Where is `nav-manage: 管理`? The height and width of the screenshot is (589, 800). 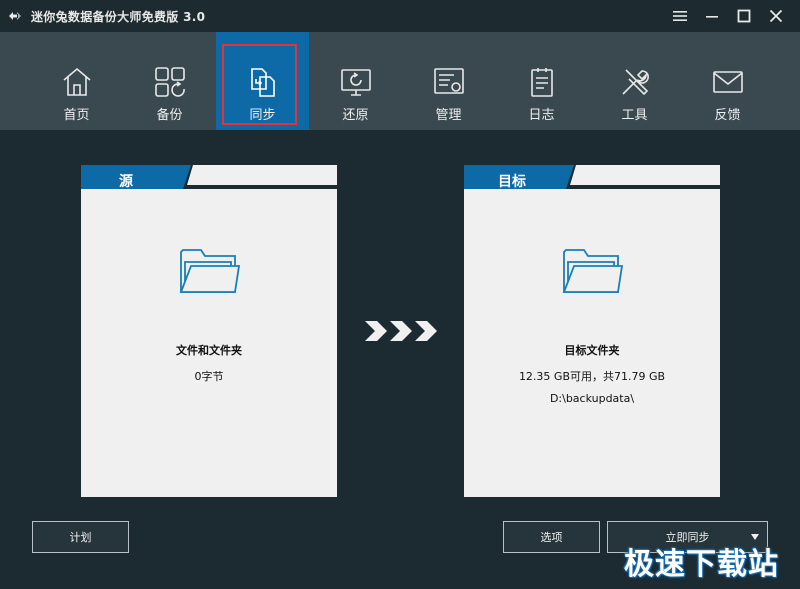 nav-manage: 管理 is located at coordinates (448, 81).